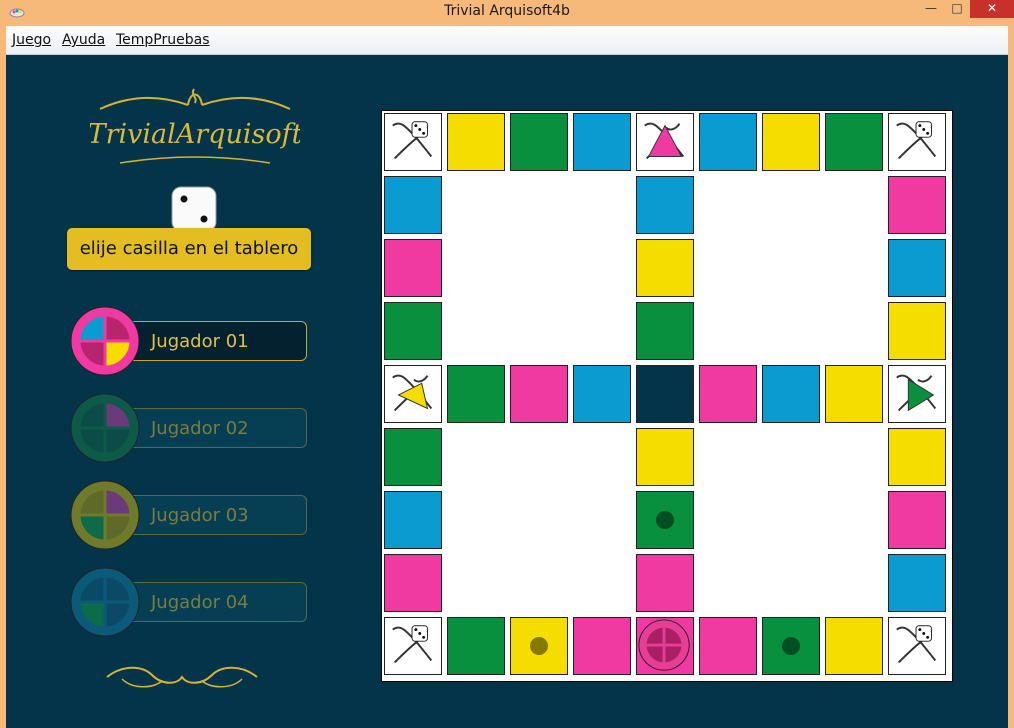 The height and width of the screenshot is (728, 1014). I want to click on menu-juego: Juego, so click(31, 40).